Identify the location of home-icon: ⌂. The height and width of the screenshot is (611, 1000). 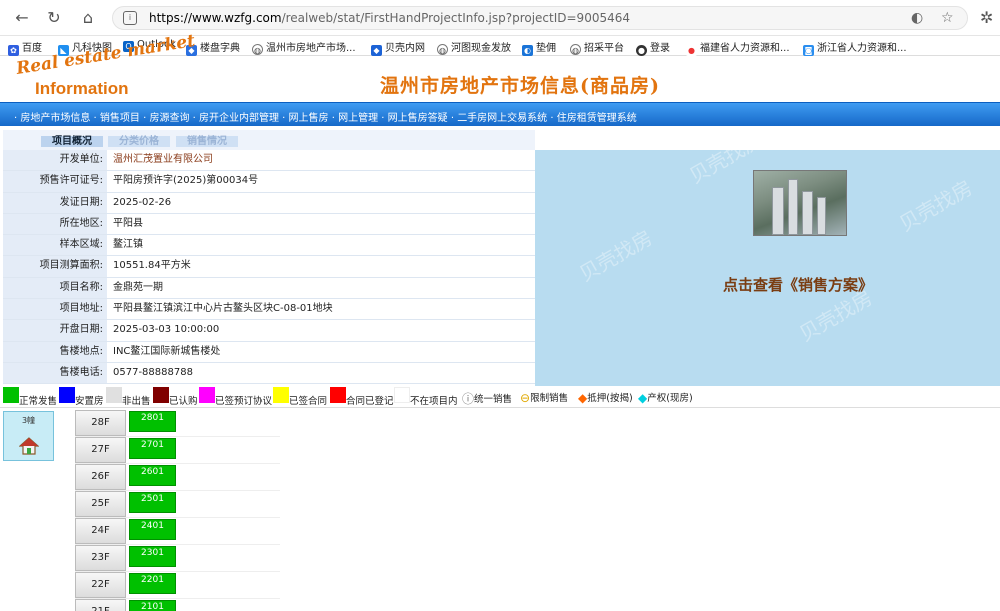
(88, 18).